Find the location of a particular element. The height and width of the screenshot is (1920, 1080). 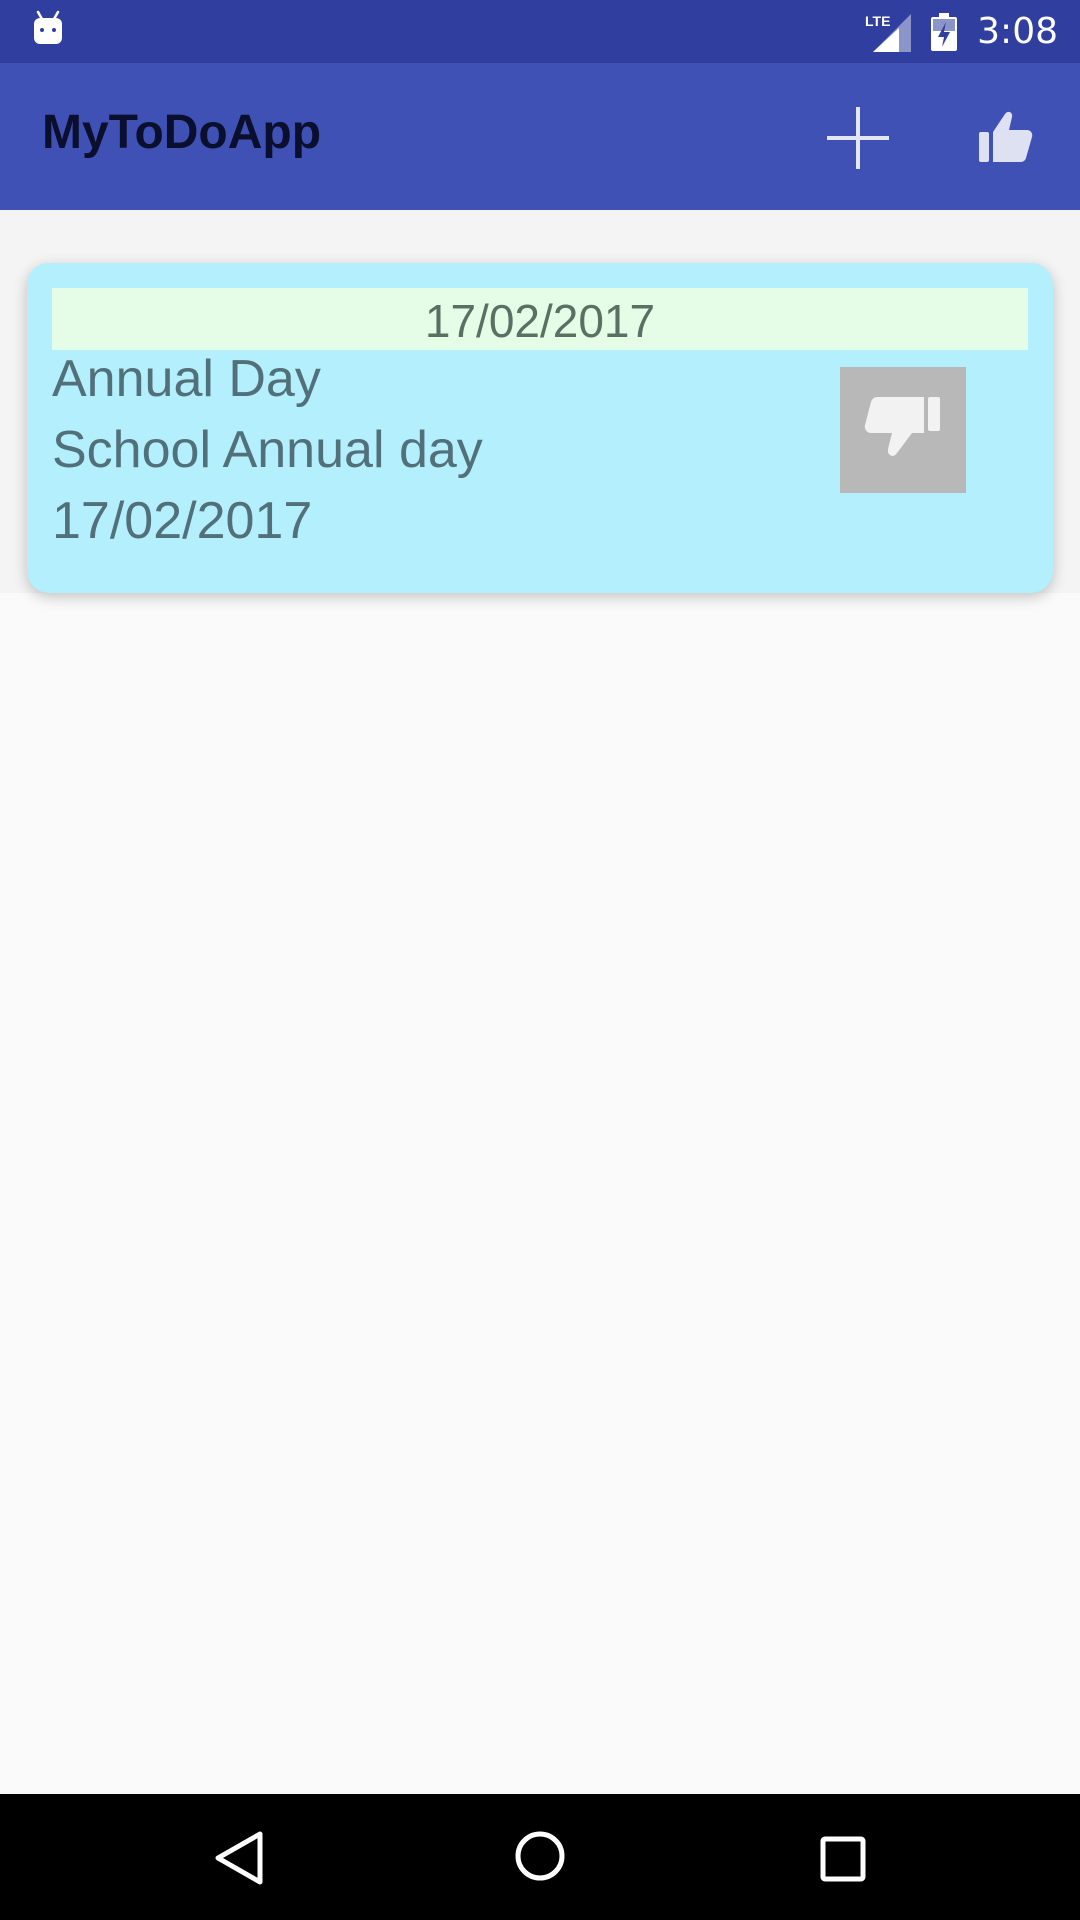

app-bar: MyToDoApp is located at coordinates (540, 136).